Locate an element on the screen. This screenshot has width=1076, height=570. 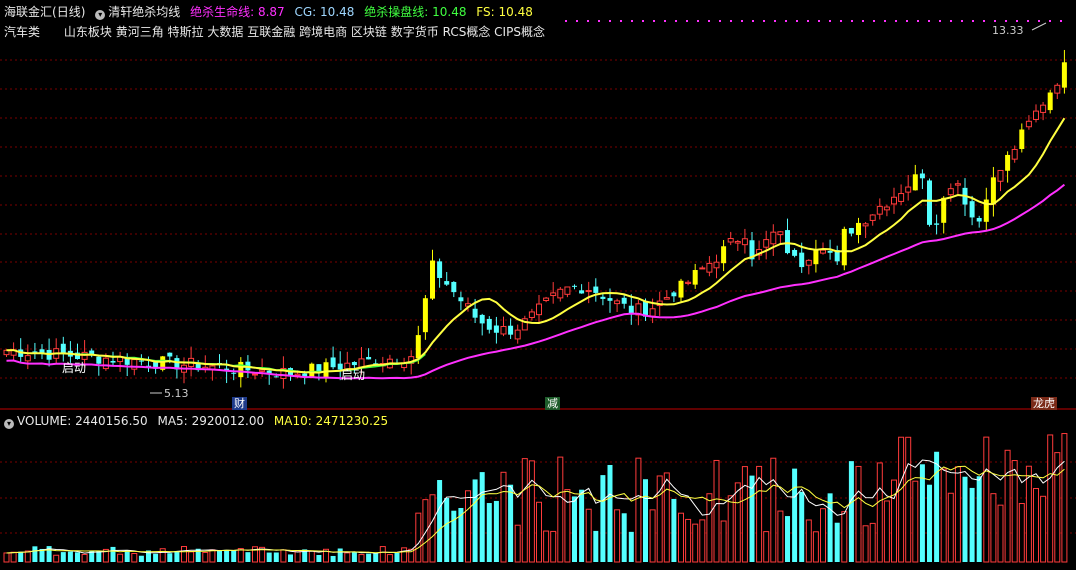
volume-settings-gear-icon: ▾ is located at coordinates (9, 424).